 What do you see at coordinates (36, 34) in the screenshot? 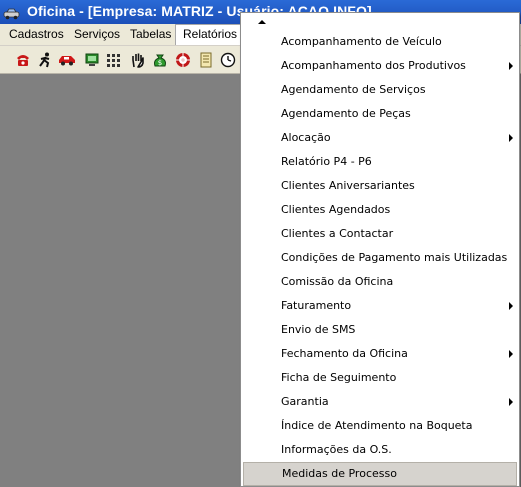
I see `menu-cadastros: Cadastros` at bounding box center [36, 34].